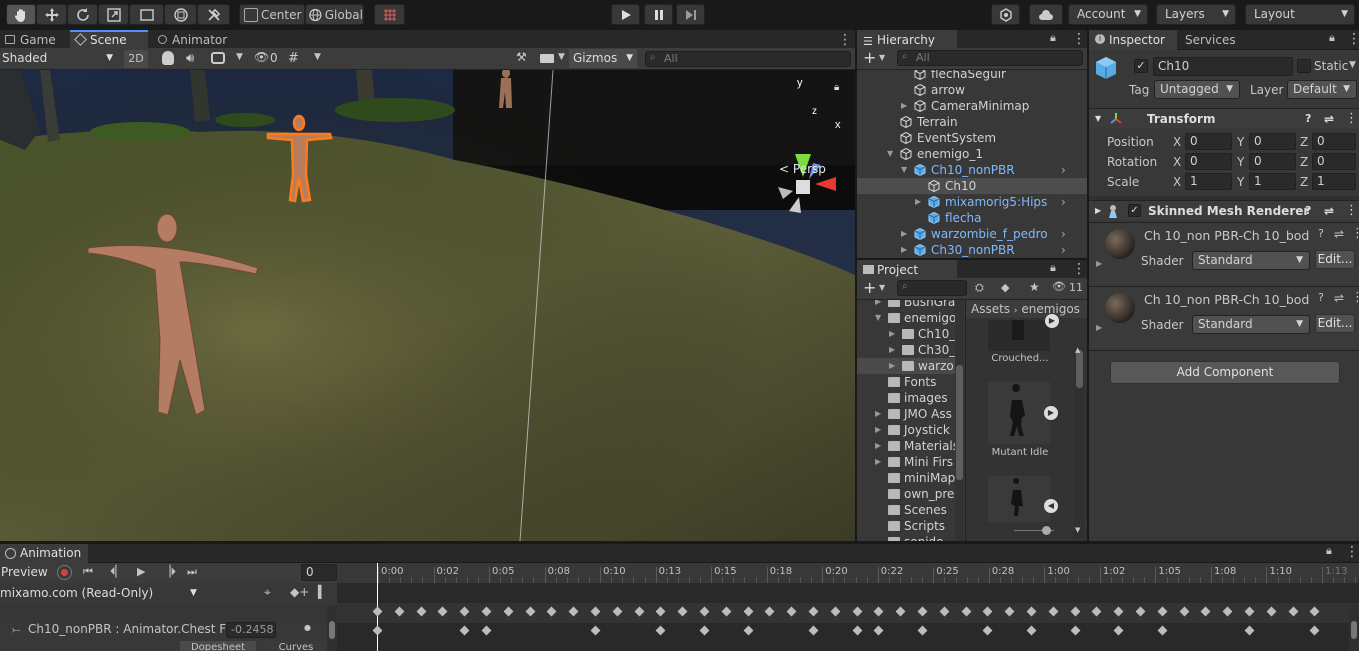  What do you see at coordinates (1177, 162) in the screenshot?
I see `axis-label: X` at bounding box center [1177, 162].